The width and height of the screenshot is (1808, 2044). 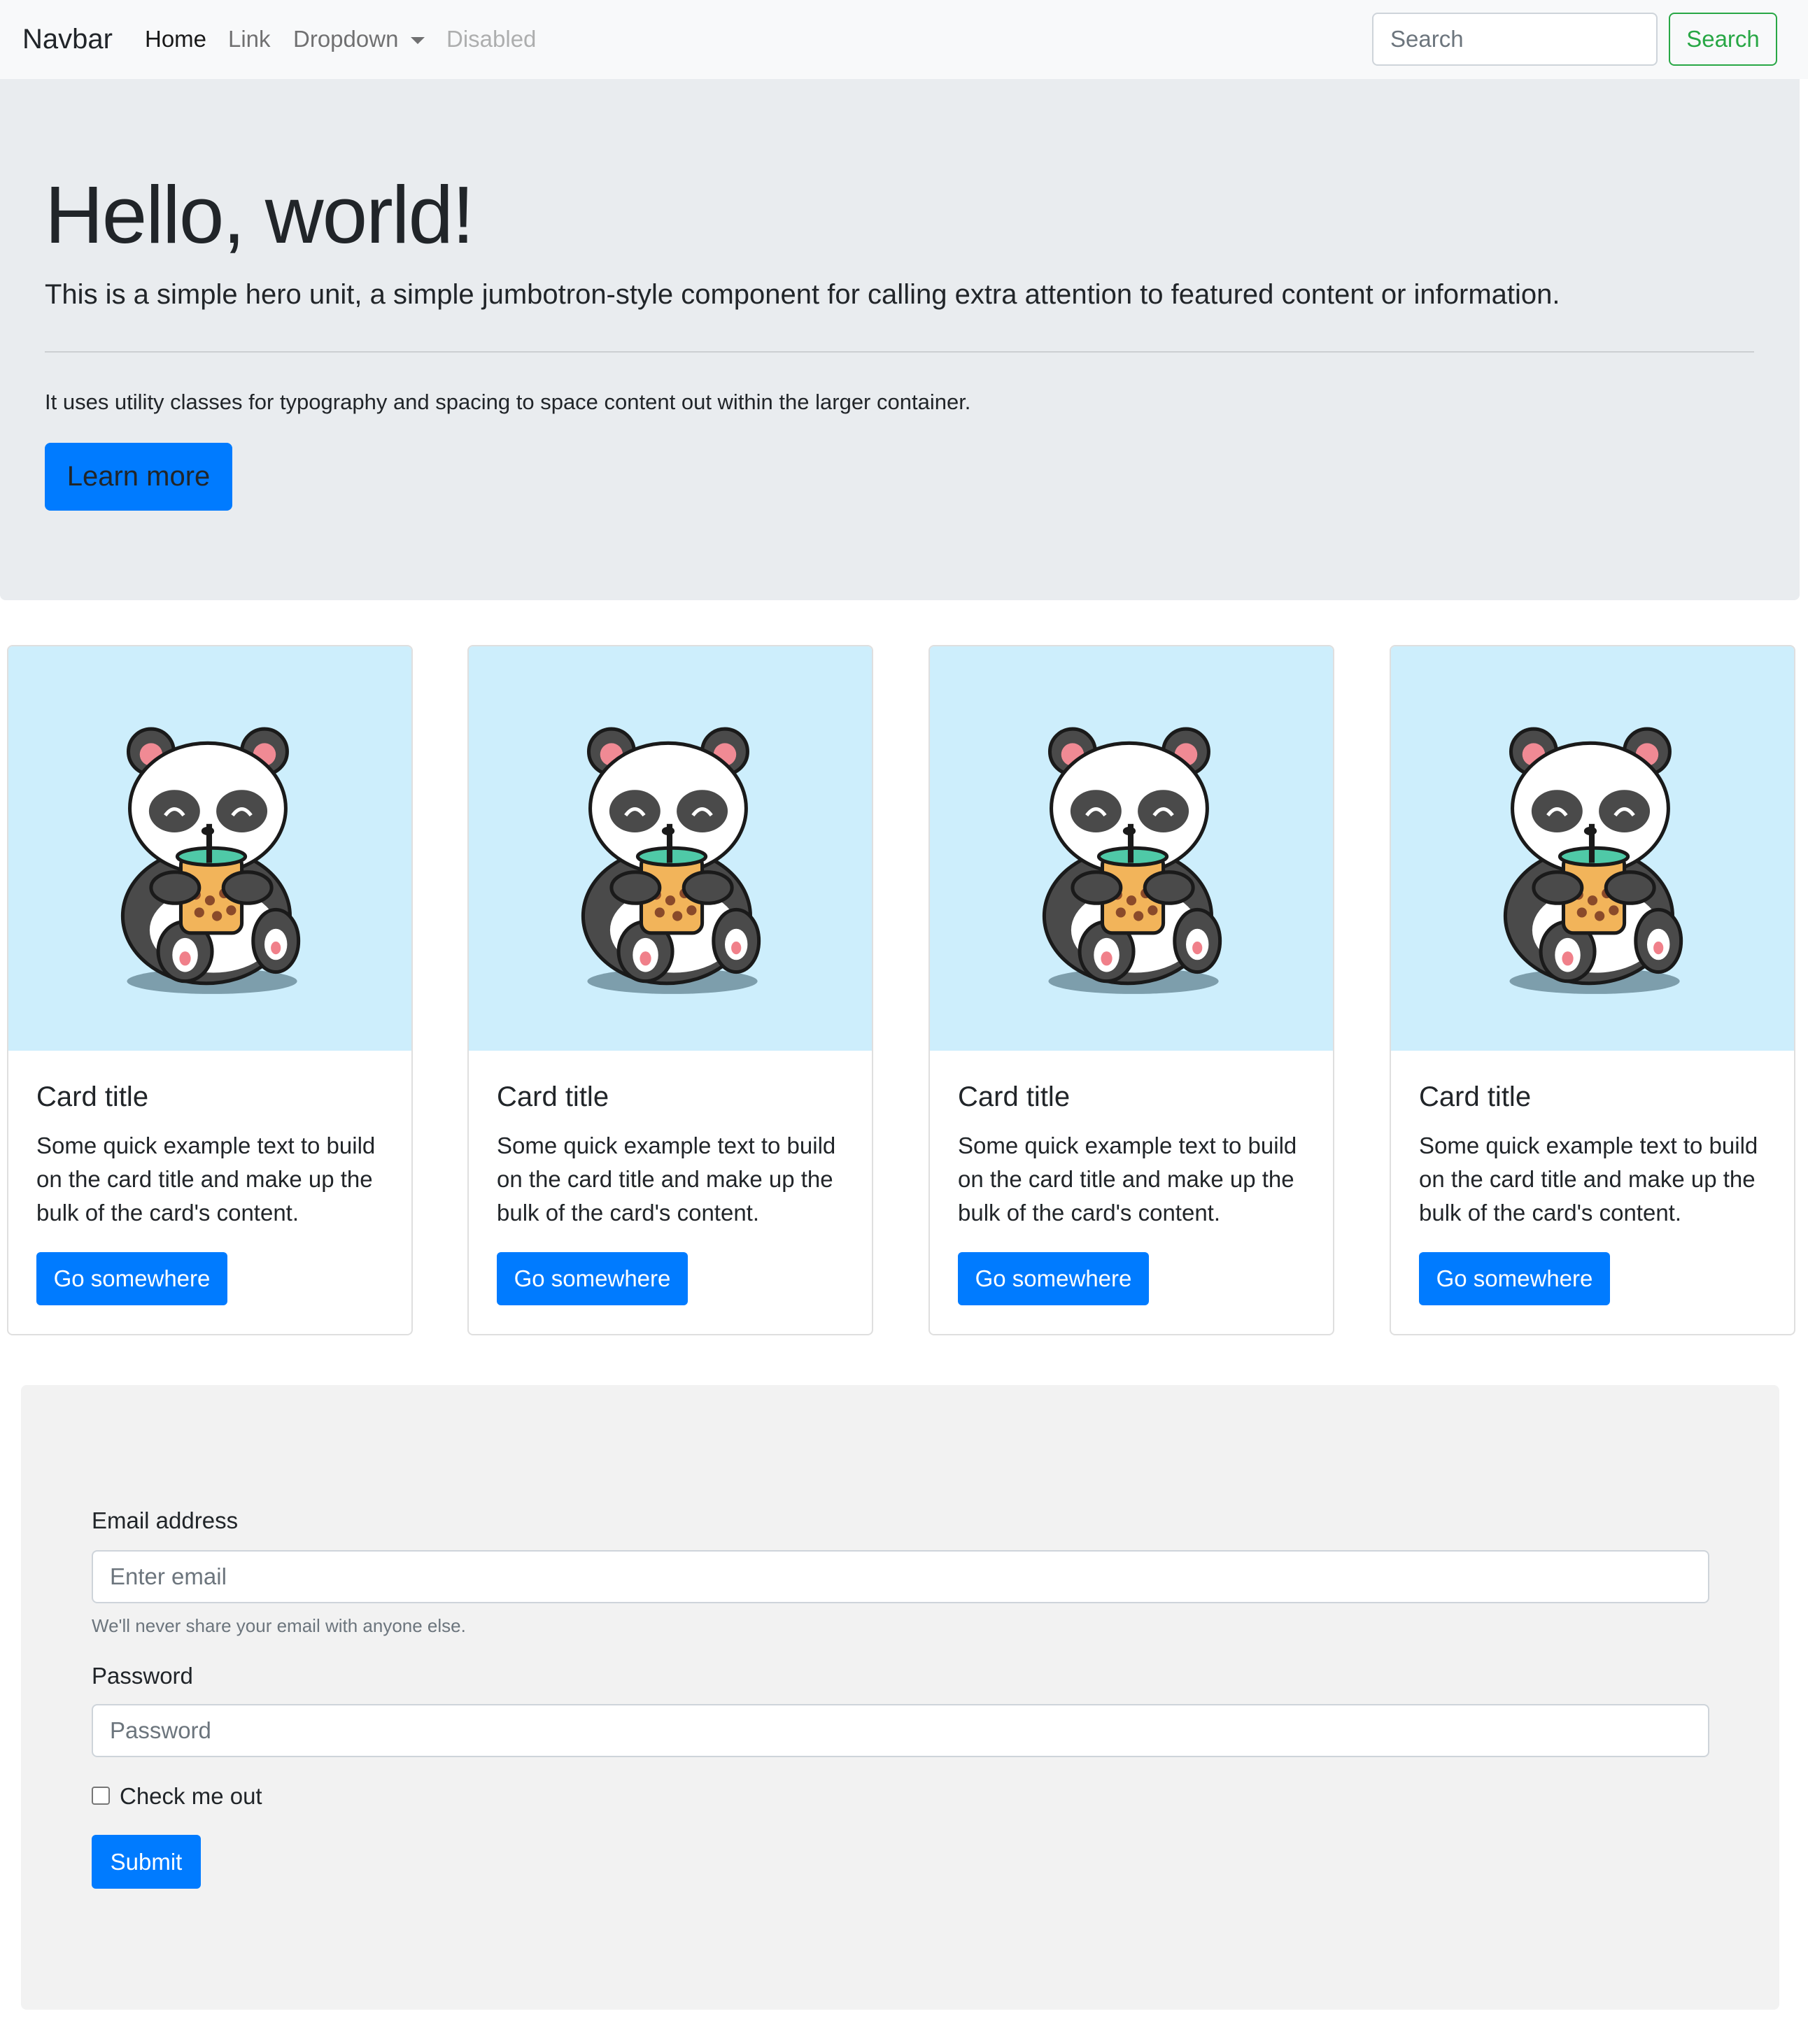 What do you see at coordinates (175, 39) in the screenshot?
I see `nav-link-home: Home` at bounding box center [175, 39].